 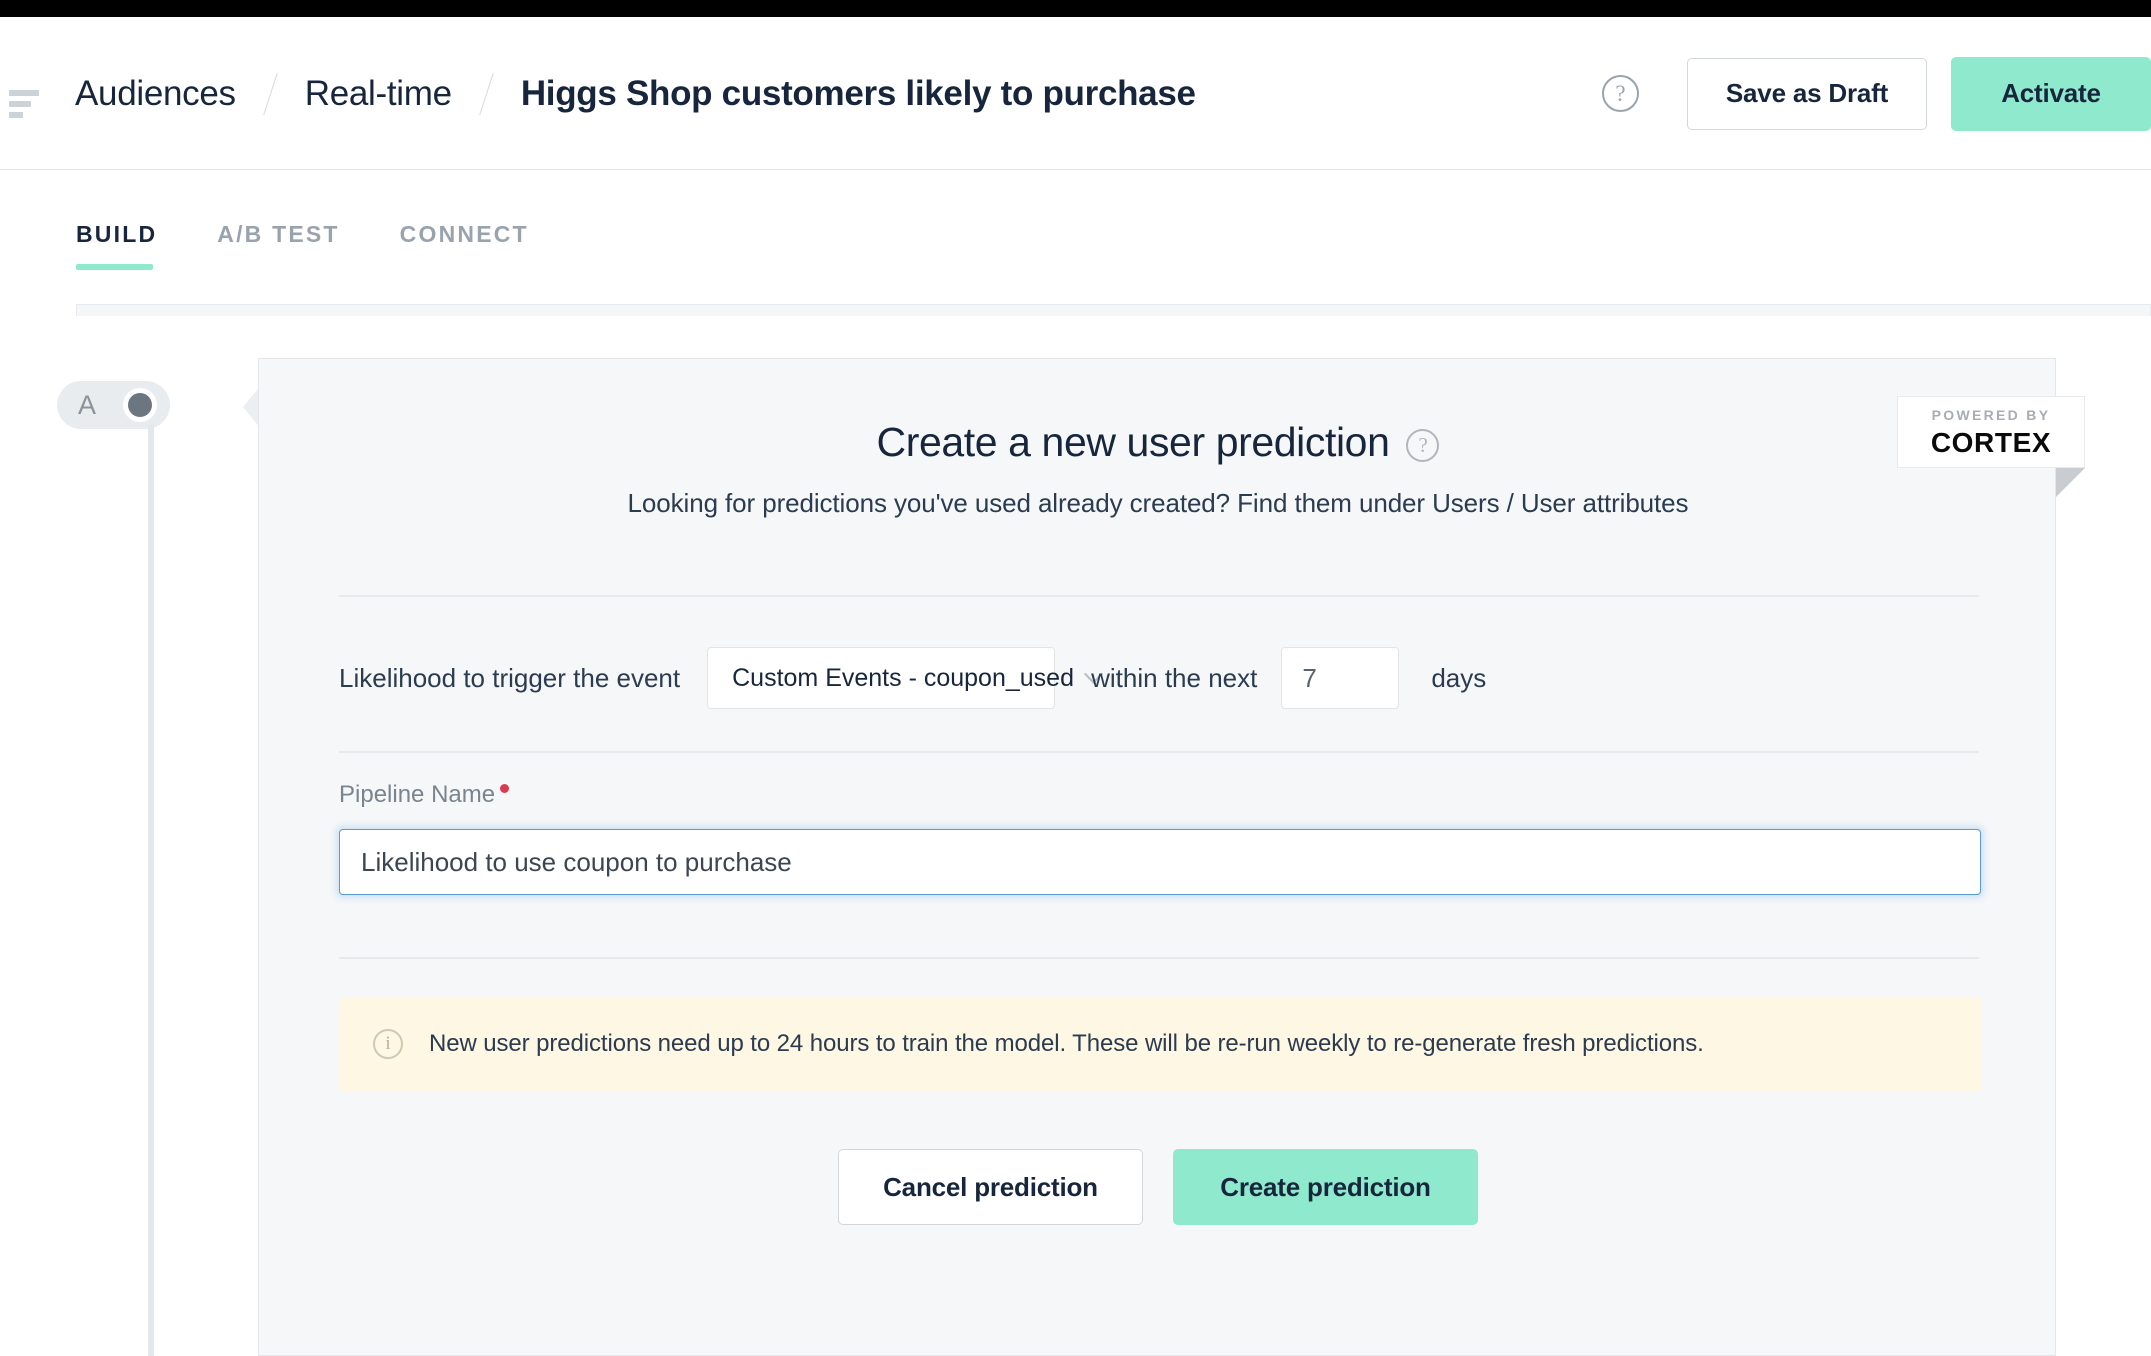 I want to click on top-black-strip, so click(x=1075, y=8).